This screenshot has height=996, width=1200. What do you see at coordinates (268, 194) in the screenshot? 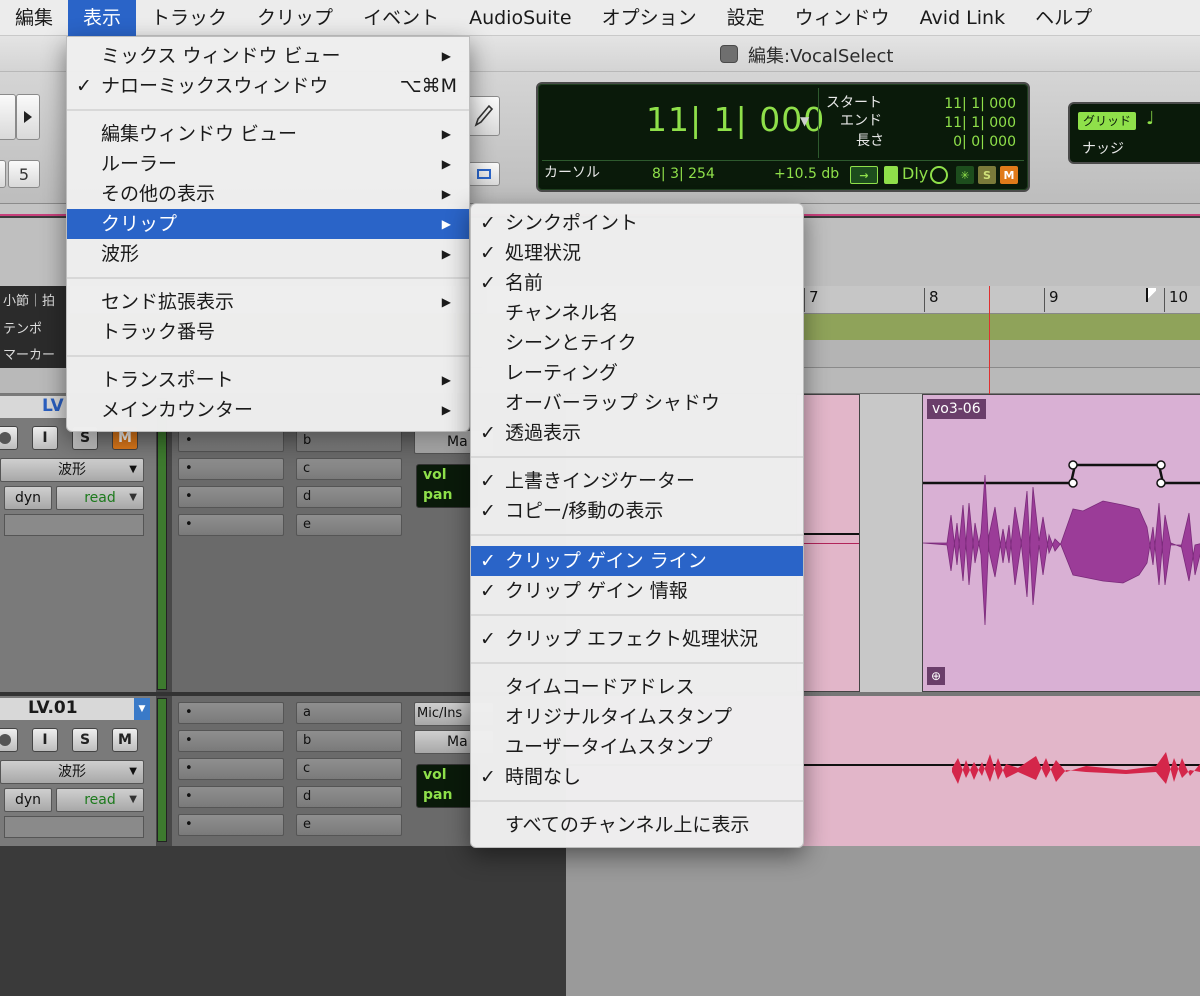
I see `view-menu-item-other-displays: その他の表示 ▶` at bounding box center [268, 194].